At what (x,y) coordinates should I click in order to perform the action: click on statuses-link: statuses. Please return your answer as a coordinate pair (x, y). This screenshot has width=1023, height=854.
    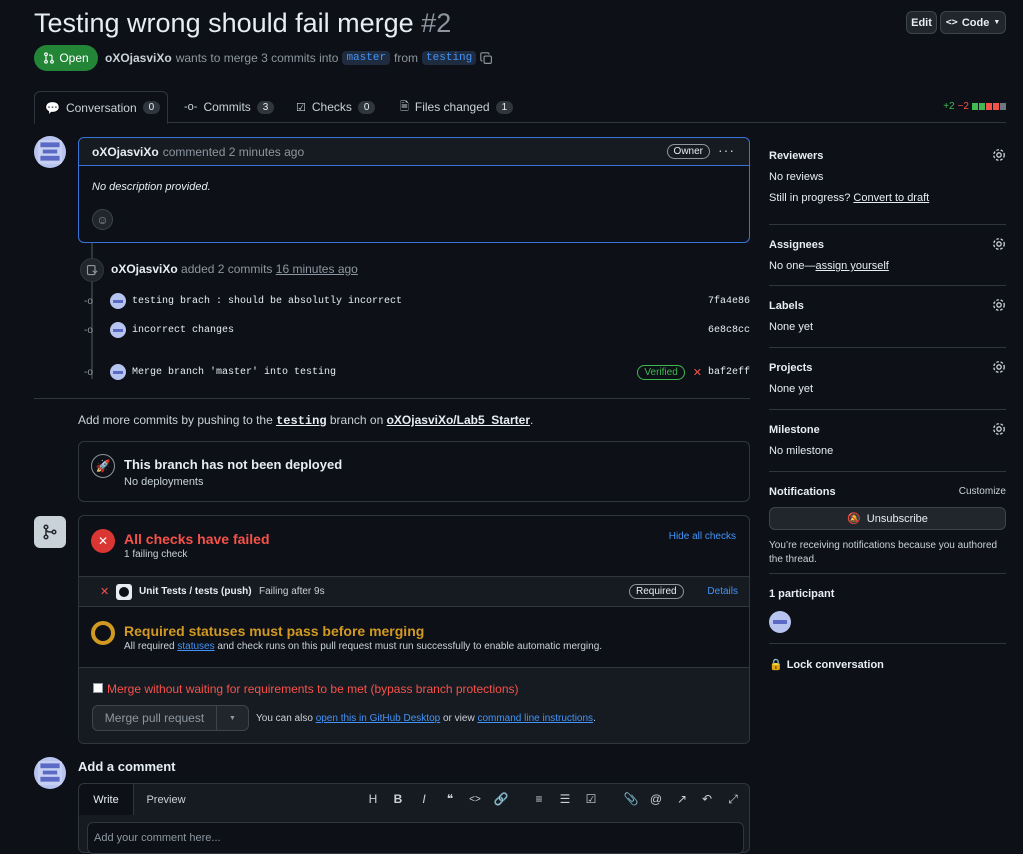
    Looking at the image, I should click on (195, 646).